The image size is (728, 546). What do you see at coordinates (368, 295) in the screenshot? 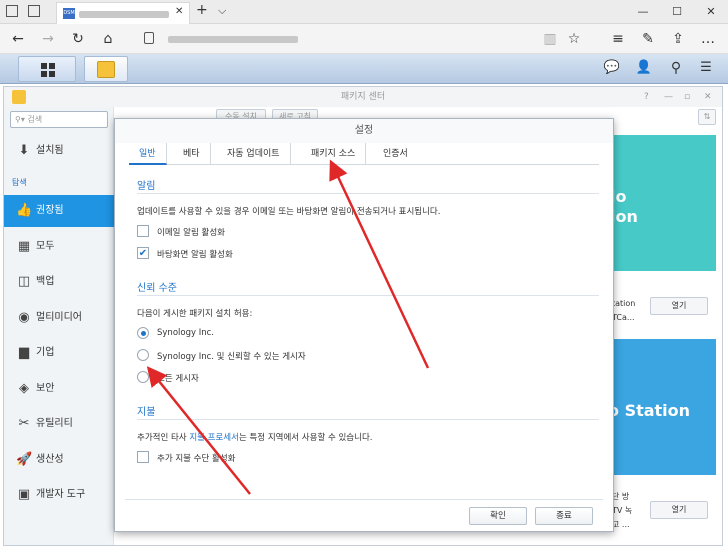
I see `trust-divider` at bounding box center [368, 295].